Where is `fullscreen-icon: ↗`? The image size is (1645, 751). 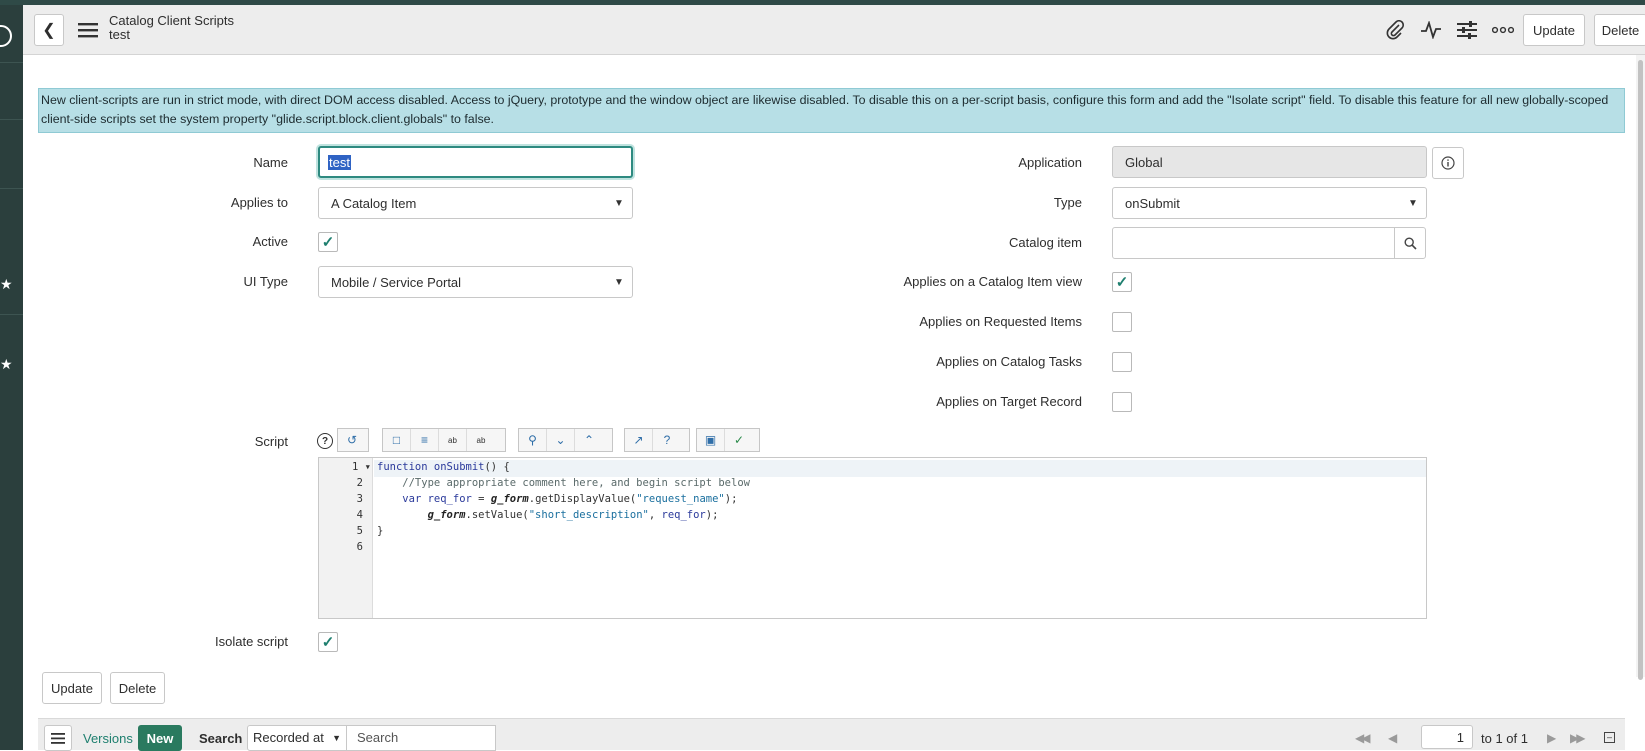 fullscreen-icon: ↗ is located at coordinates (639, 440).